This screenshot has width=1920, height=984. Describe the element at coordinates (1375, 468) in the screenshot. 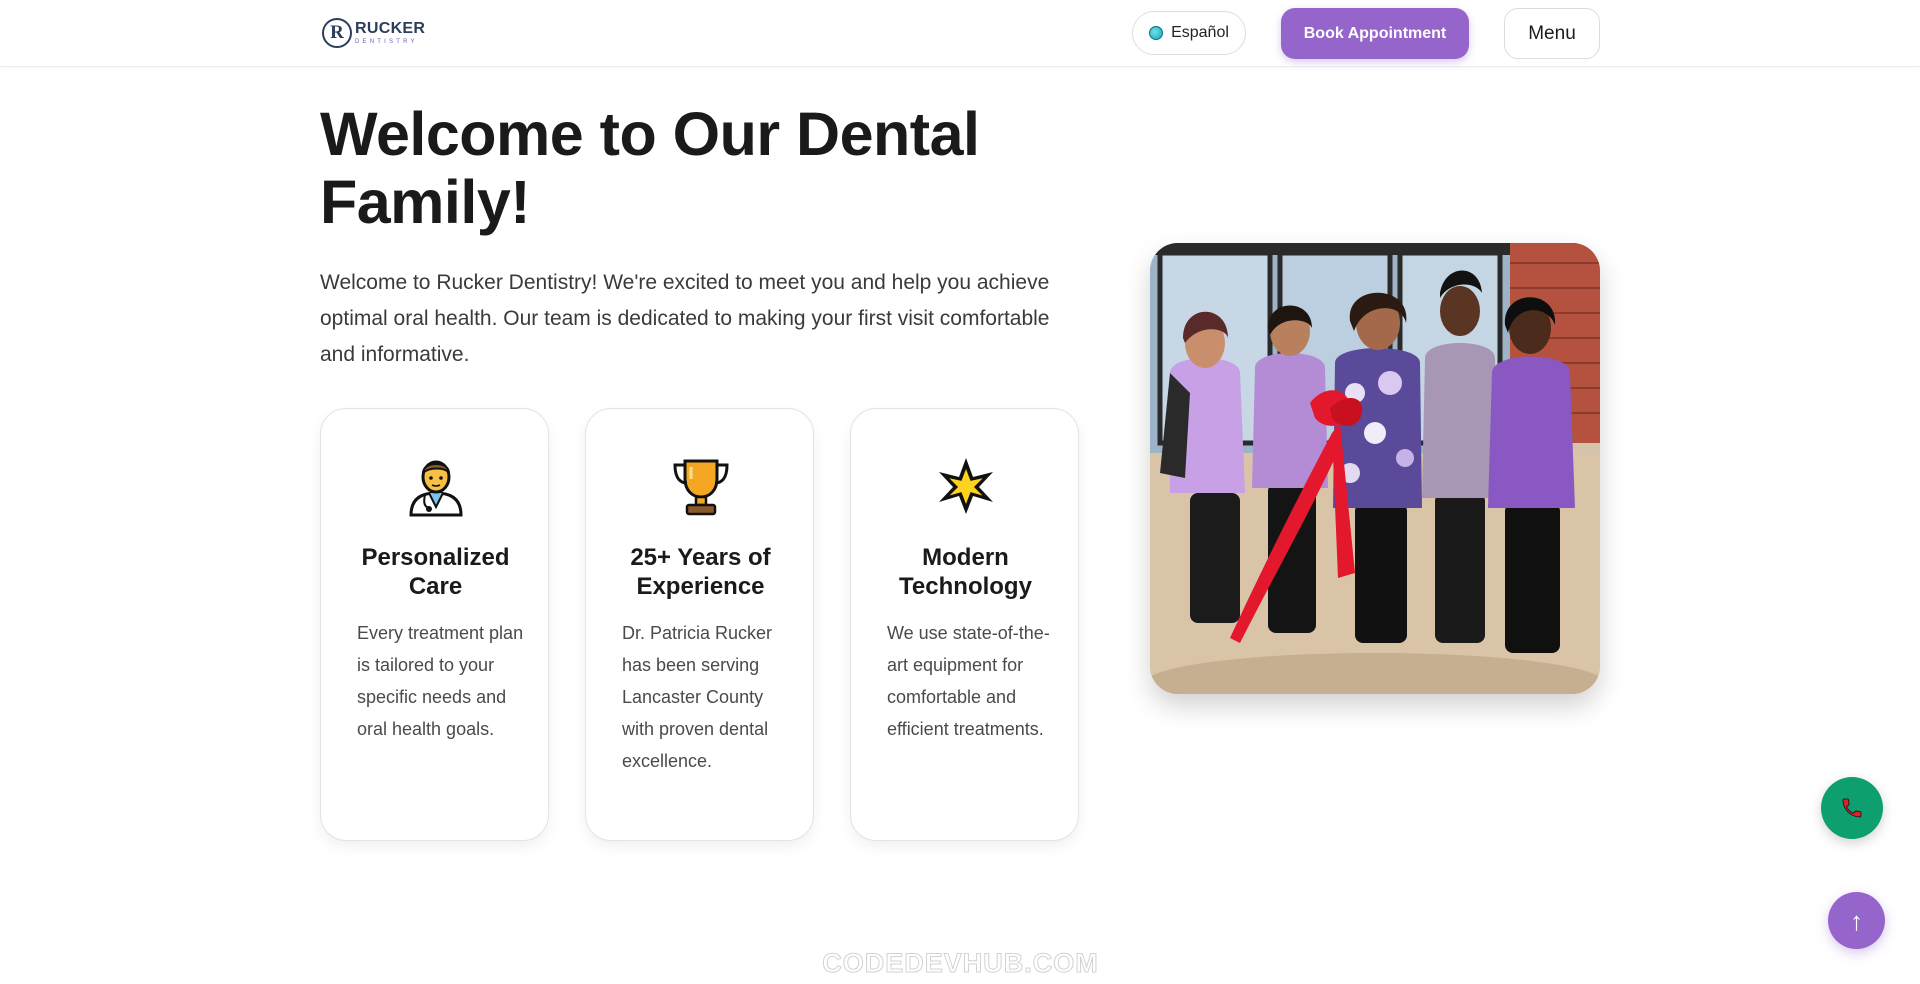

I see `team-photo` at that location.